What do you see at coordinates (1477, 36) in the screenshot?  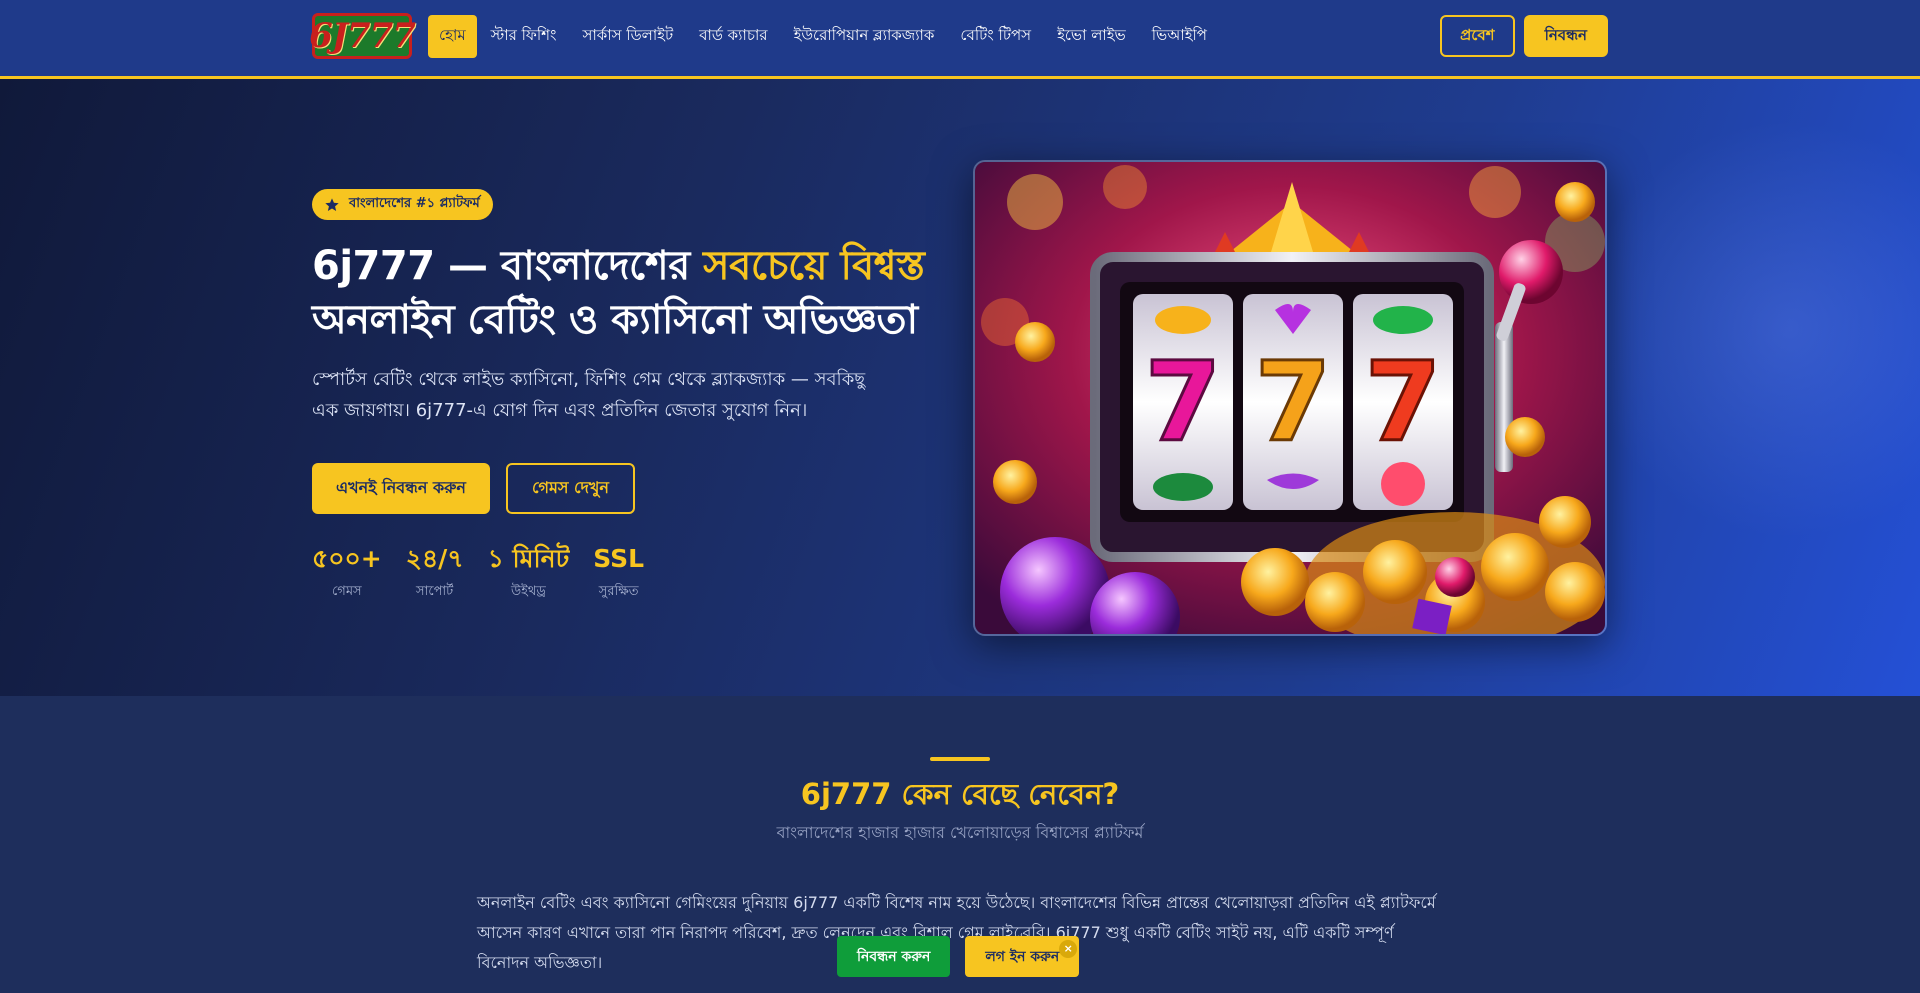 I see `login-button: প্রবেশ` at bounding box center [1477, 36].